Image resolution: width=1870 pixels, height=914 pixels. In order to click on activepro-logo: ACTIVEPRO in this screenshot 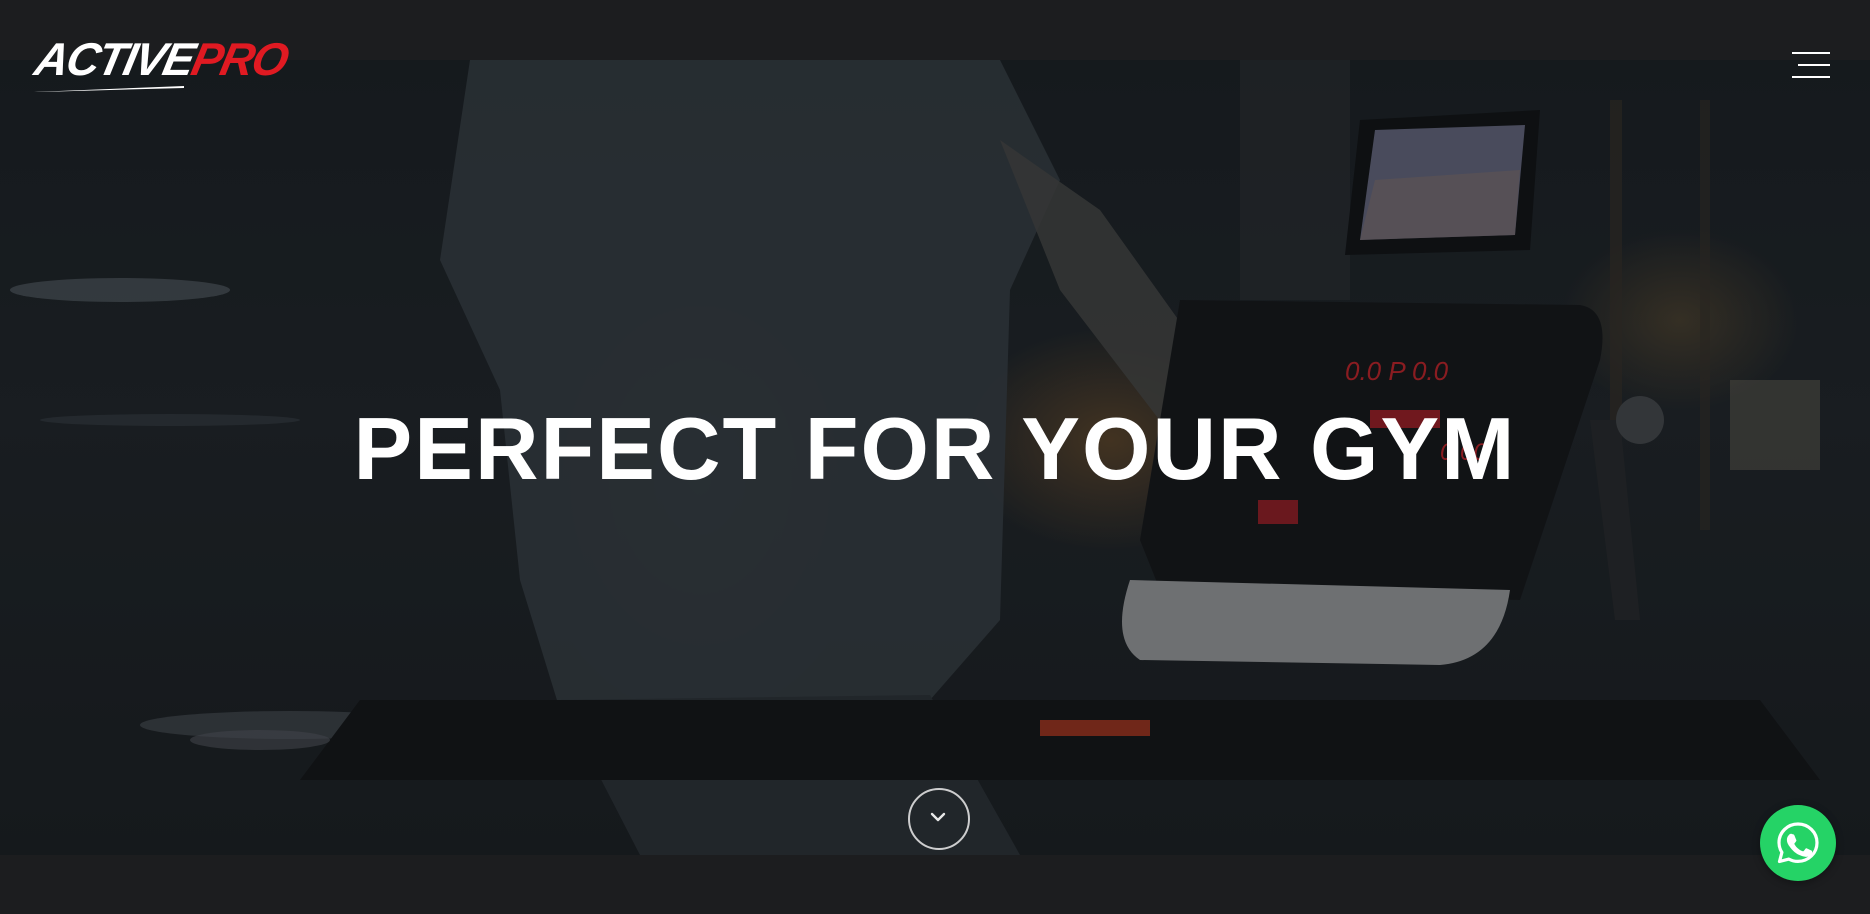, I will do `click(161, 59)`.